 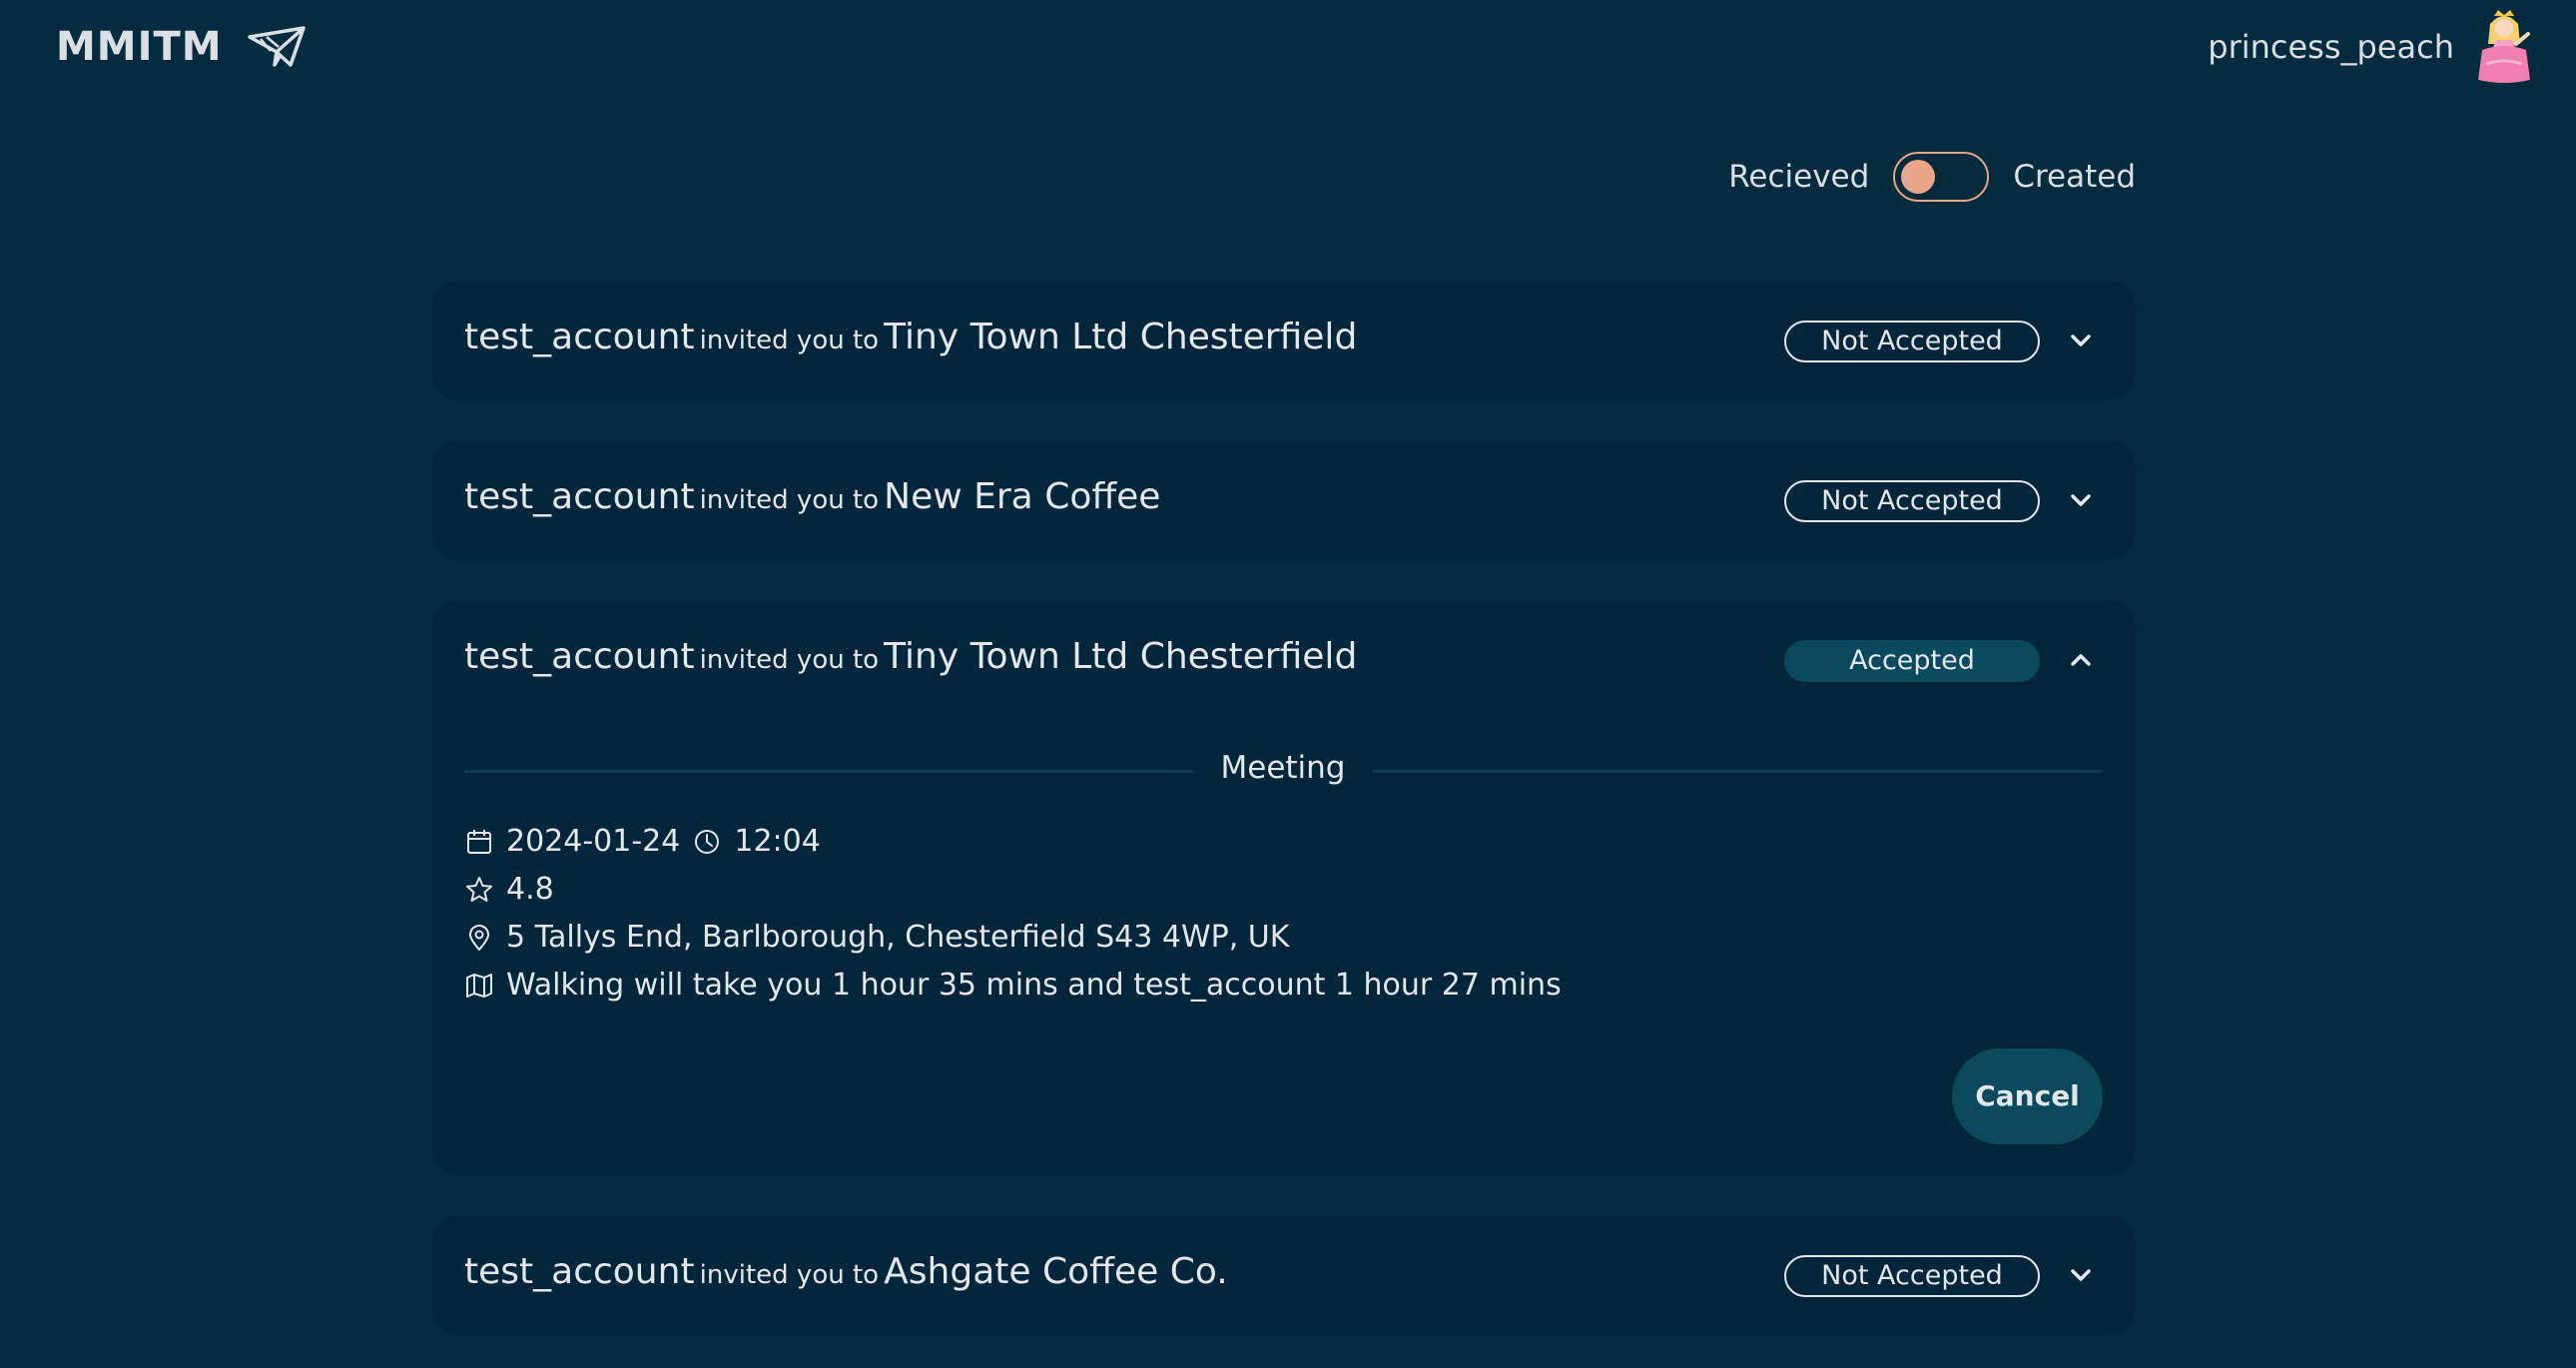 I want to click on brand-title: MMITM, so click(x=139, y=47).